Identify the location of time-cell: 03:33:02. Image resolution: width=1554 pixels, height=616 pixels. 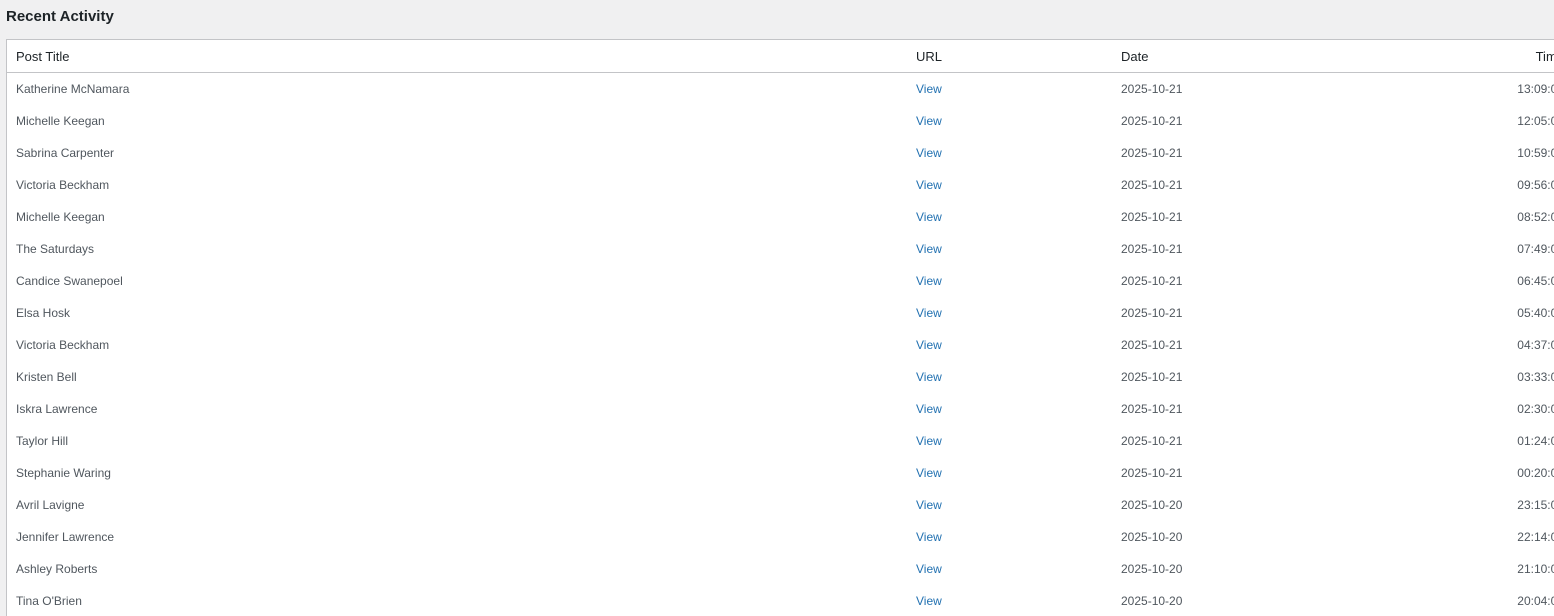
(1535, 377).